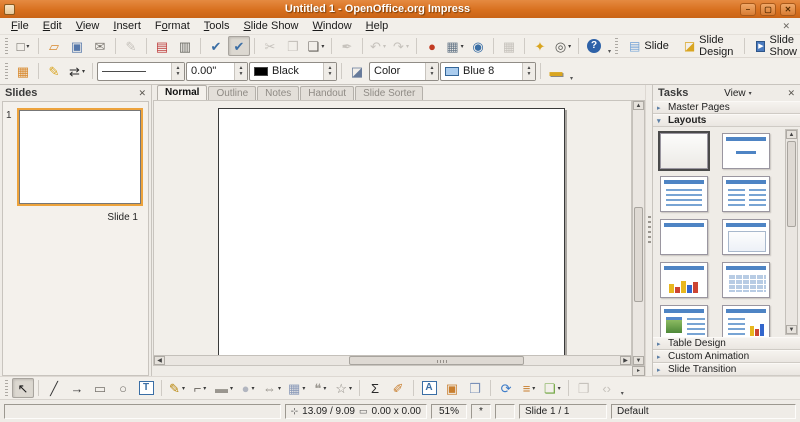 The image size is (800, 422). I want to click on horizontal-scrollbar: ◀ ▶, so click(392, 360).